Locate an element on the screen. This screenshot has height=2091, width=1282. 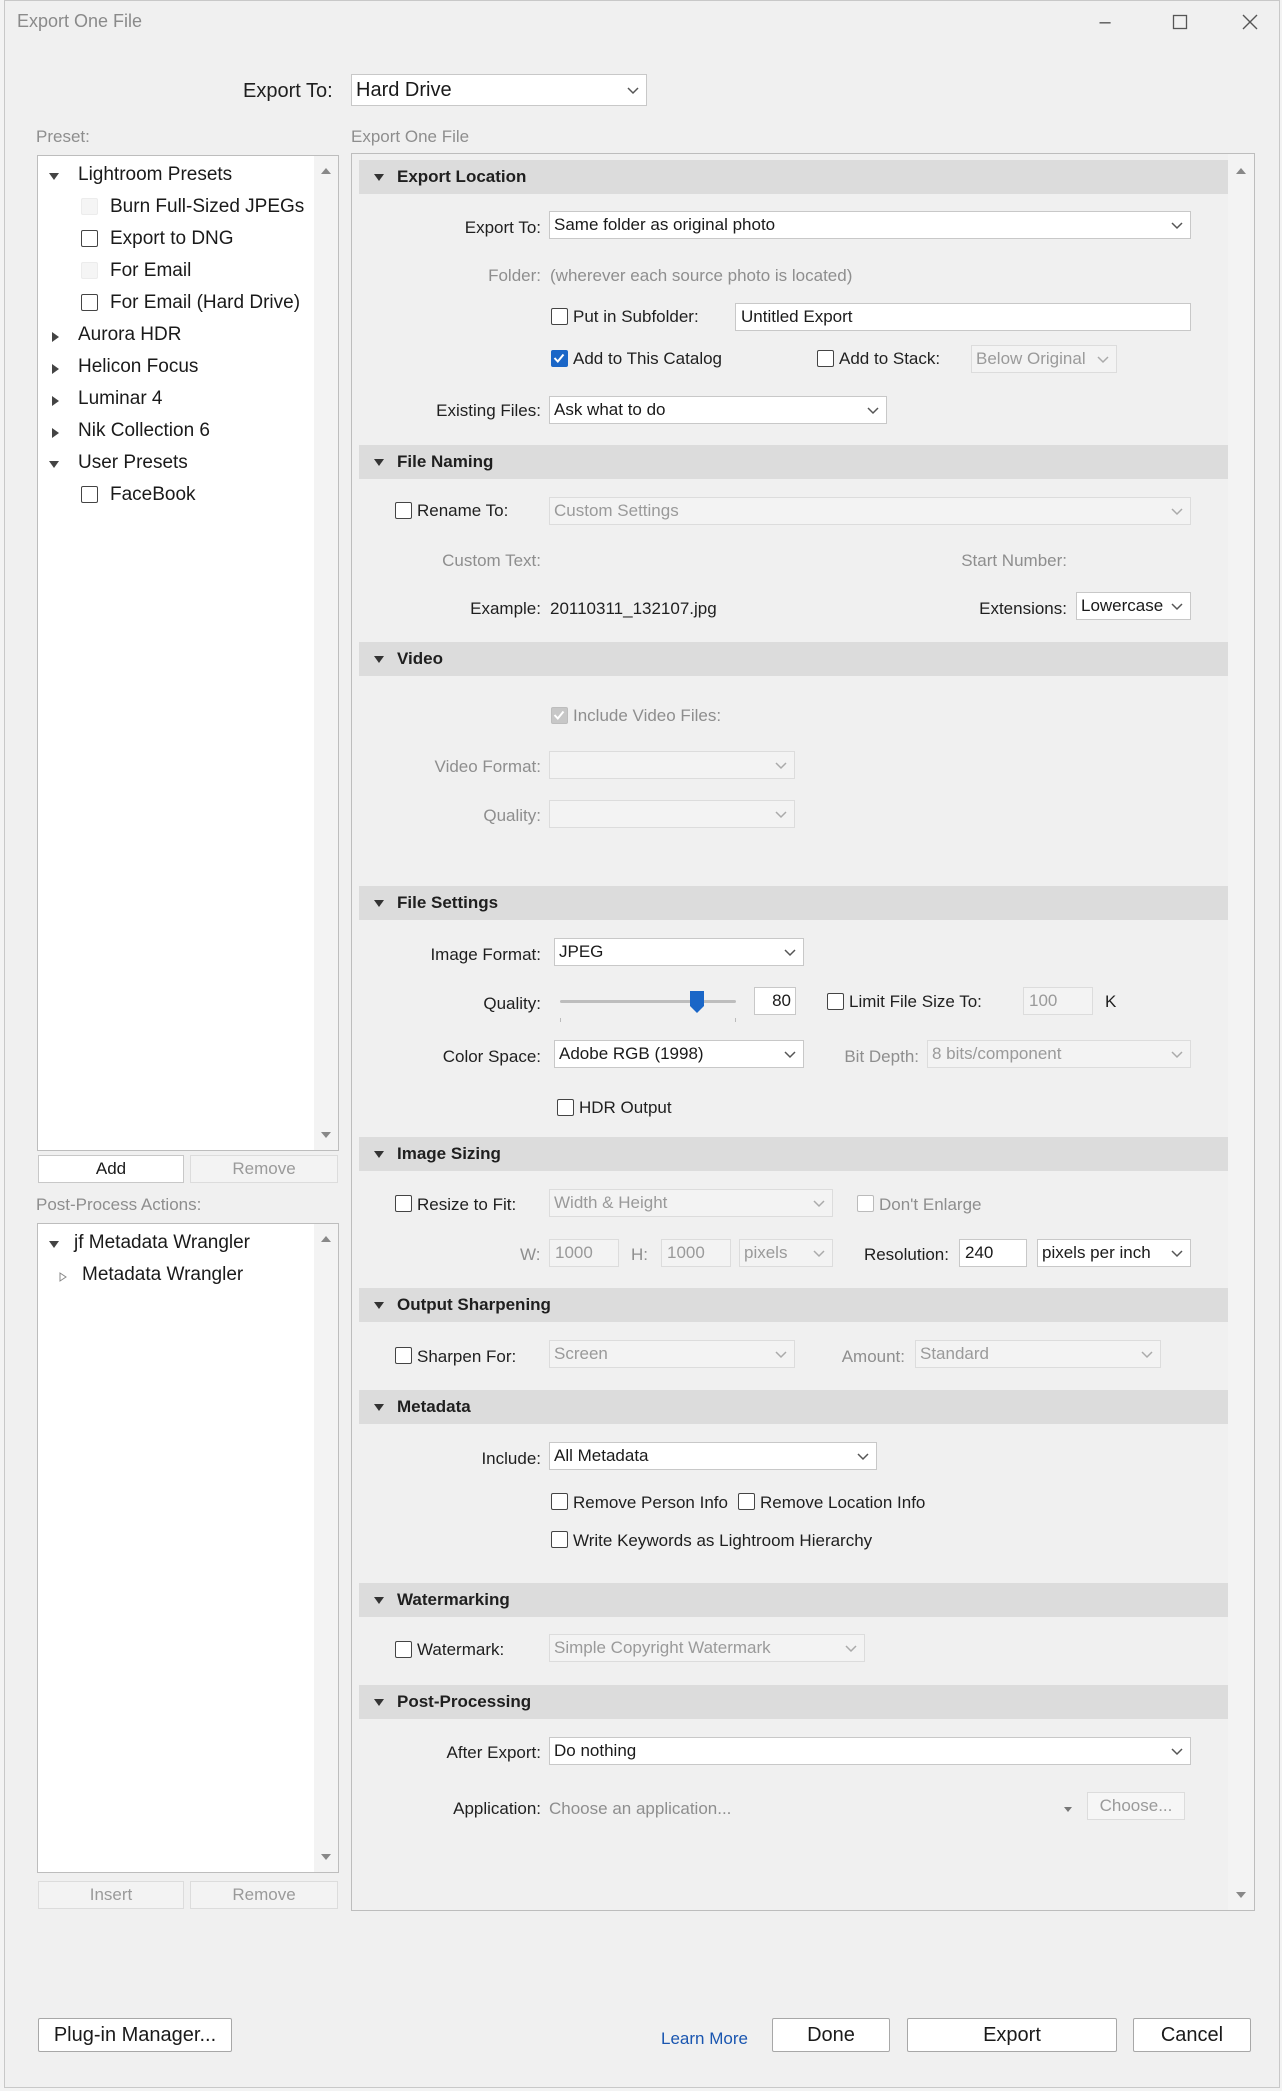
video-quality-select is located at coordinates (672, 814).